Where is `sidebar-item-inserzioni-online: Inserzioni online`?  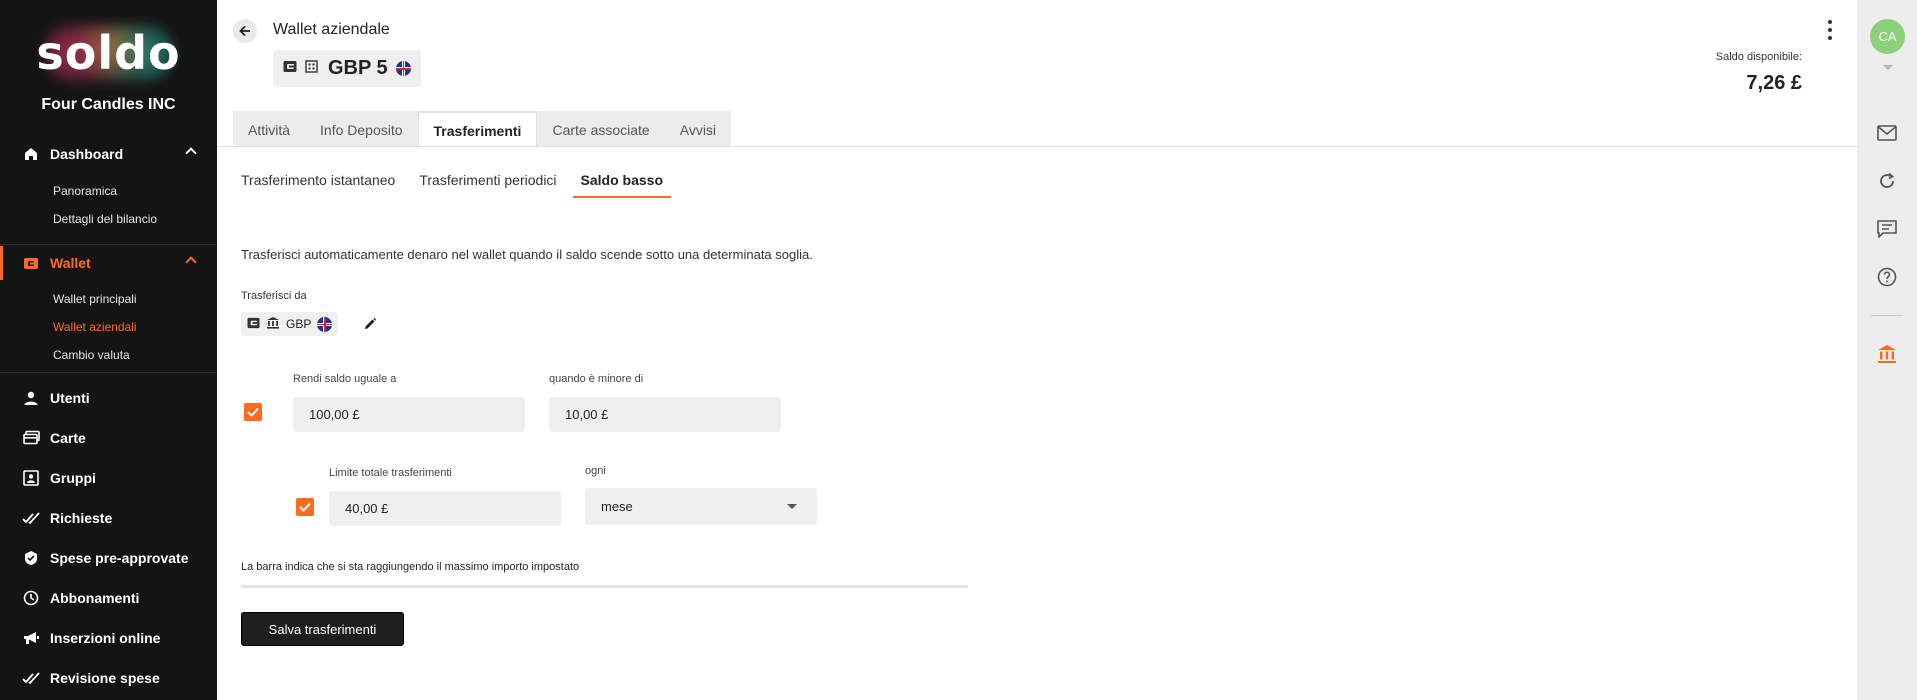
sidebar-item-inserzioni-online: Inserzioni online is located at coordinates (108, 638).